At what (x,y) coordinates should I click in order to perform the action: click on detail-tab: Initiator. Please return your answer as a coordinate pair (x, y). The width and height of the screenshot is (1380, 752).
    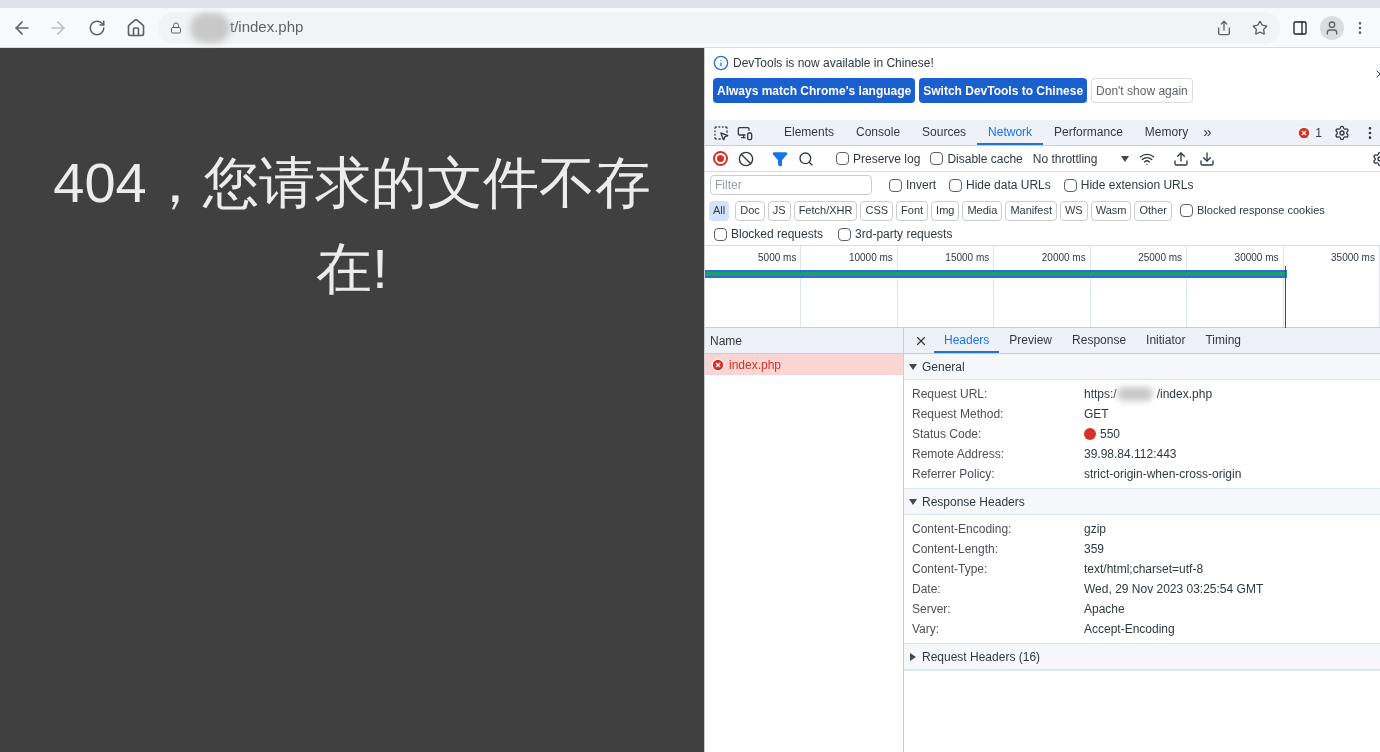
    Looking at the image, I should click on (1166, 340).